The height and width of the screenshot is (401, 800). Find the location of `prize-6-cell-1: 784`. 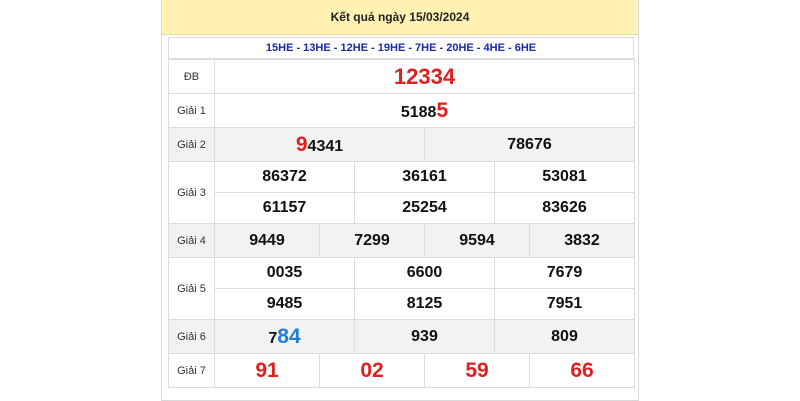

prize-6-cell-1: 784 is located at coordinates (284, 336).